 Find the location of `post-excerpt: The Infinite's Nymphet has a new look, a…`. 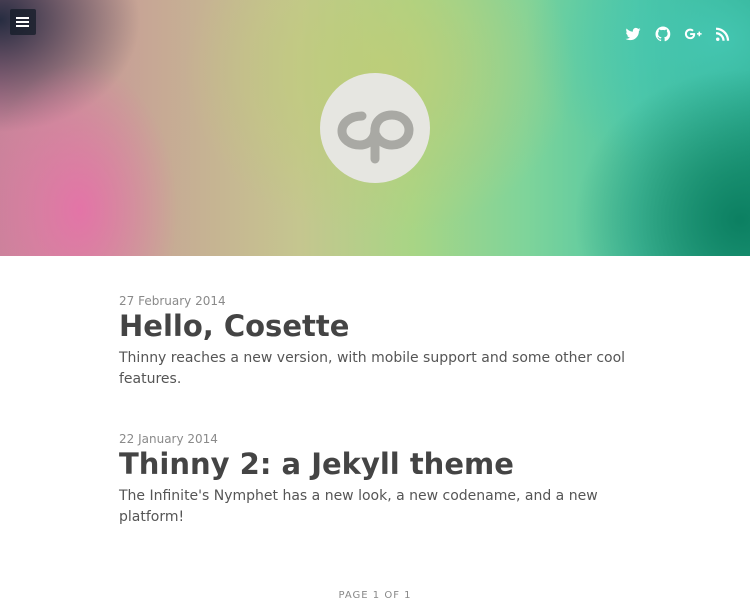

post-excerpt: The Infinite's Nymphet has a new look, a… is located at coordinates (358, 506).